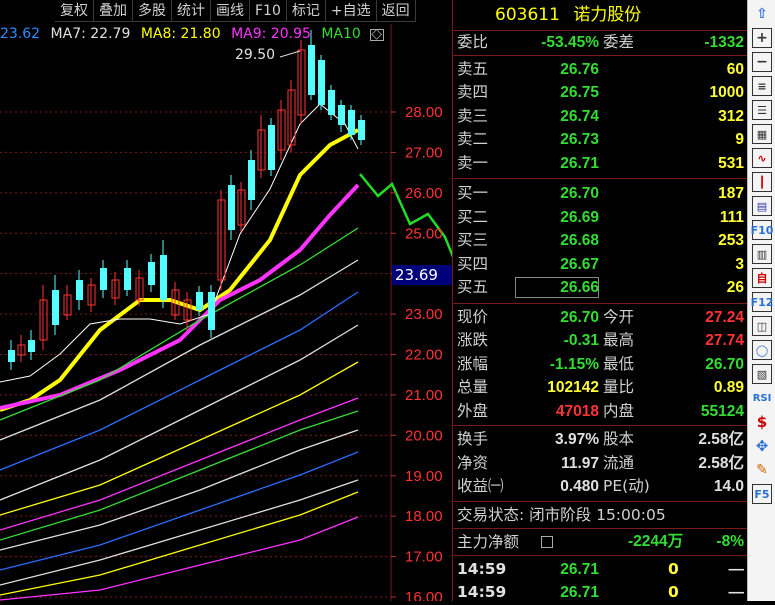 This screenshot has height=605, width=775. What do you see at coordinates (762, 398) in the screenshot?
I see `rsi-icon: RSI` at bounding box center [762, 398].